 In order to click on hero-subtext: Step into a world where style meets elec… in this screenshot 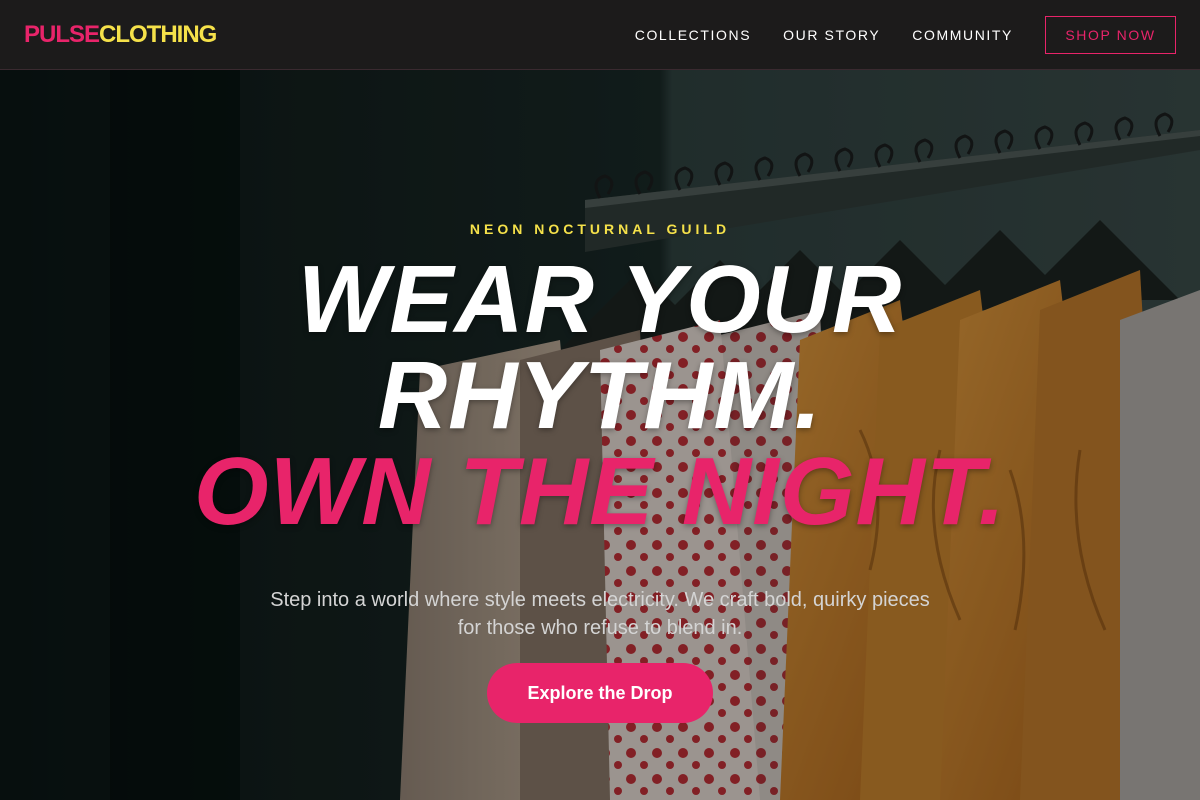, I will do `click(600, 614)`.